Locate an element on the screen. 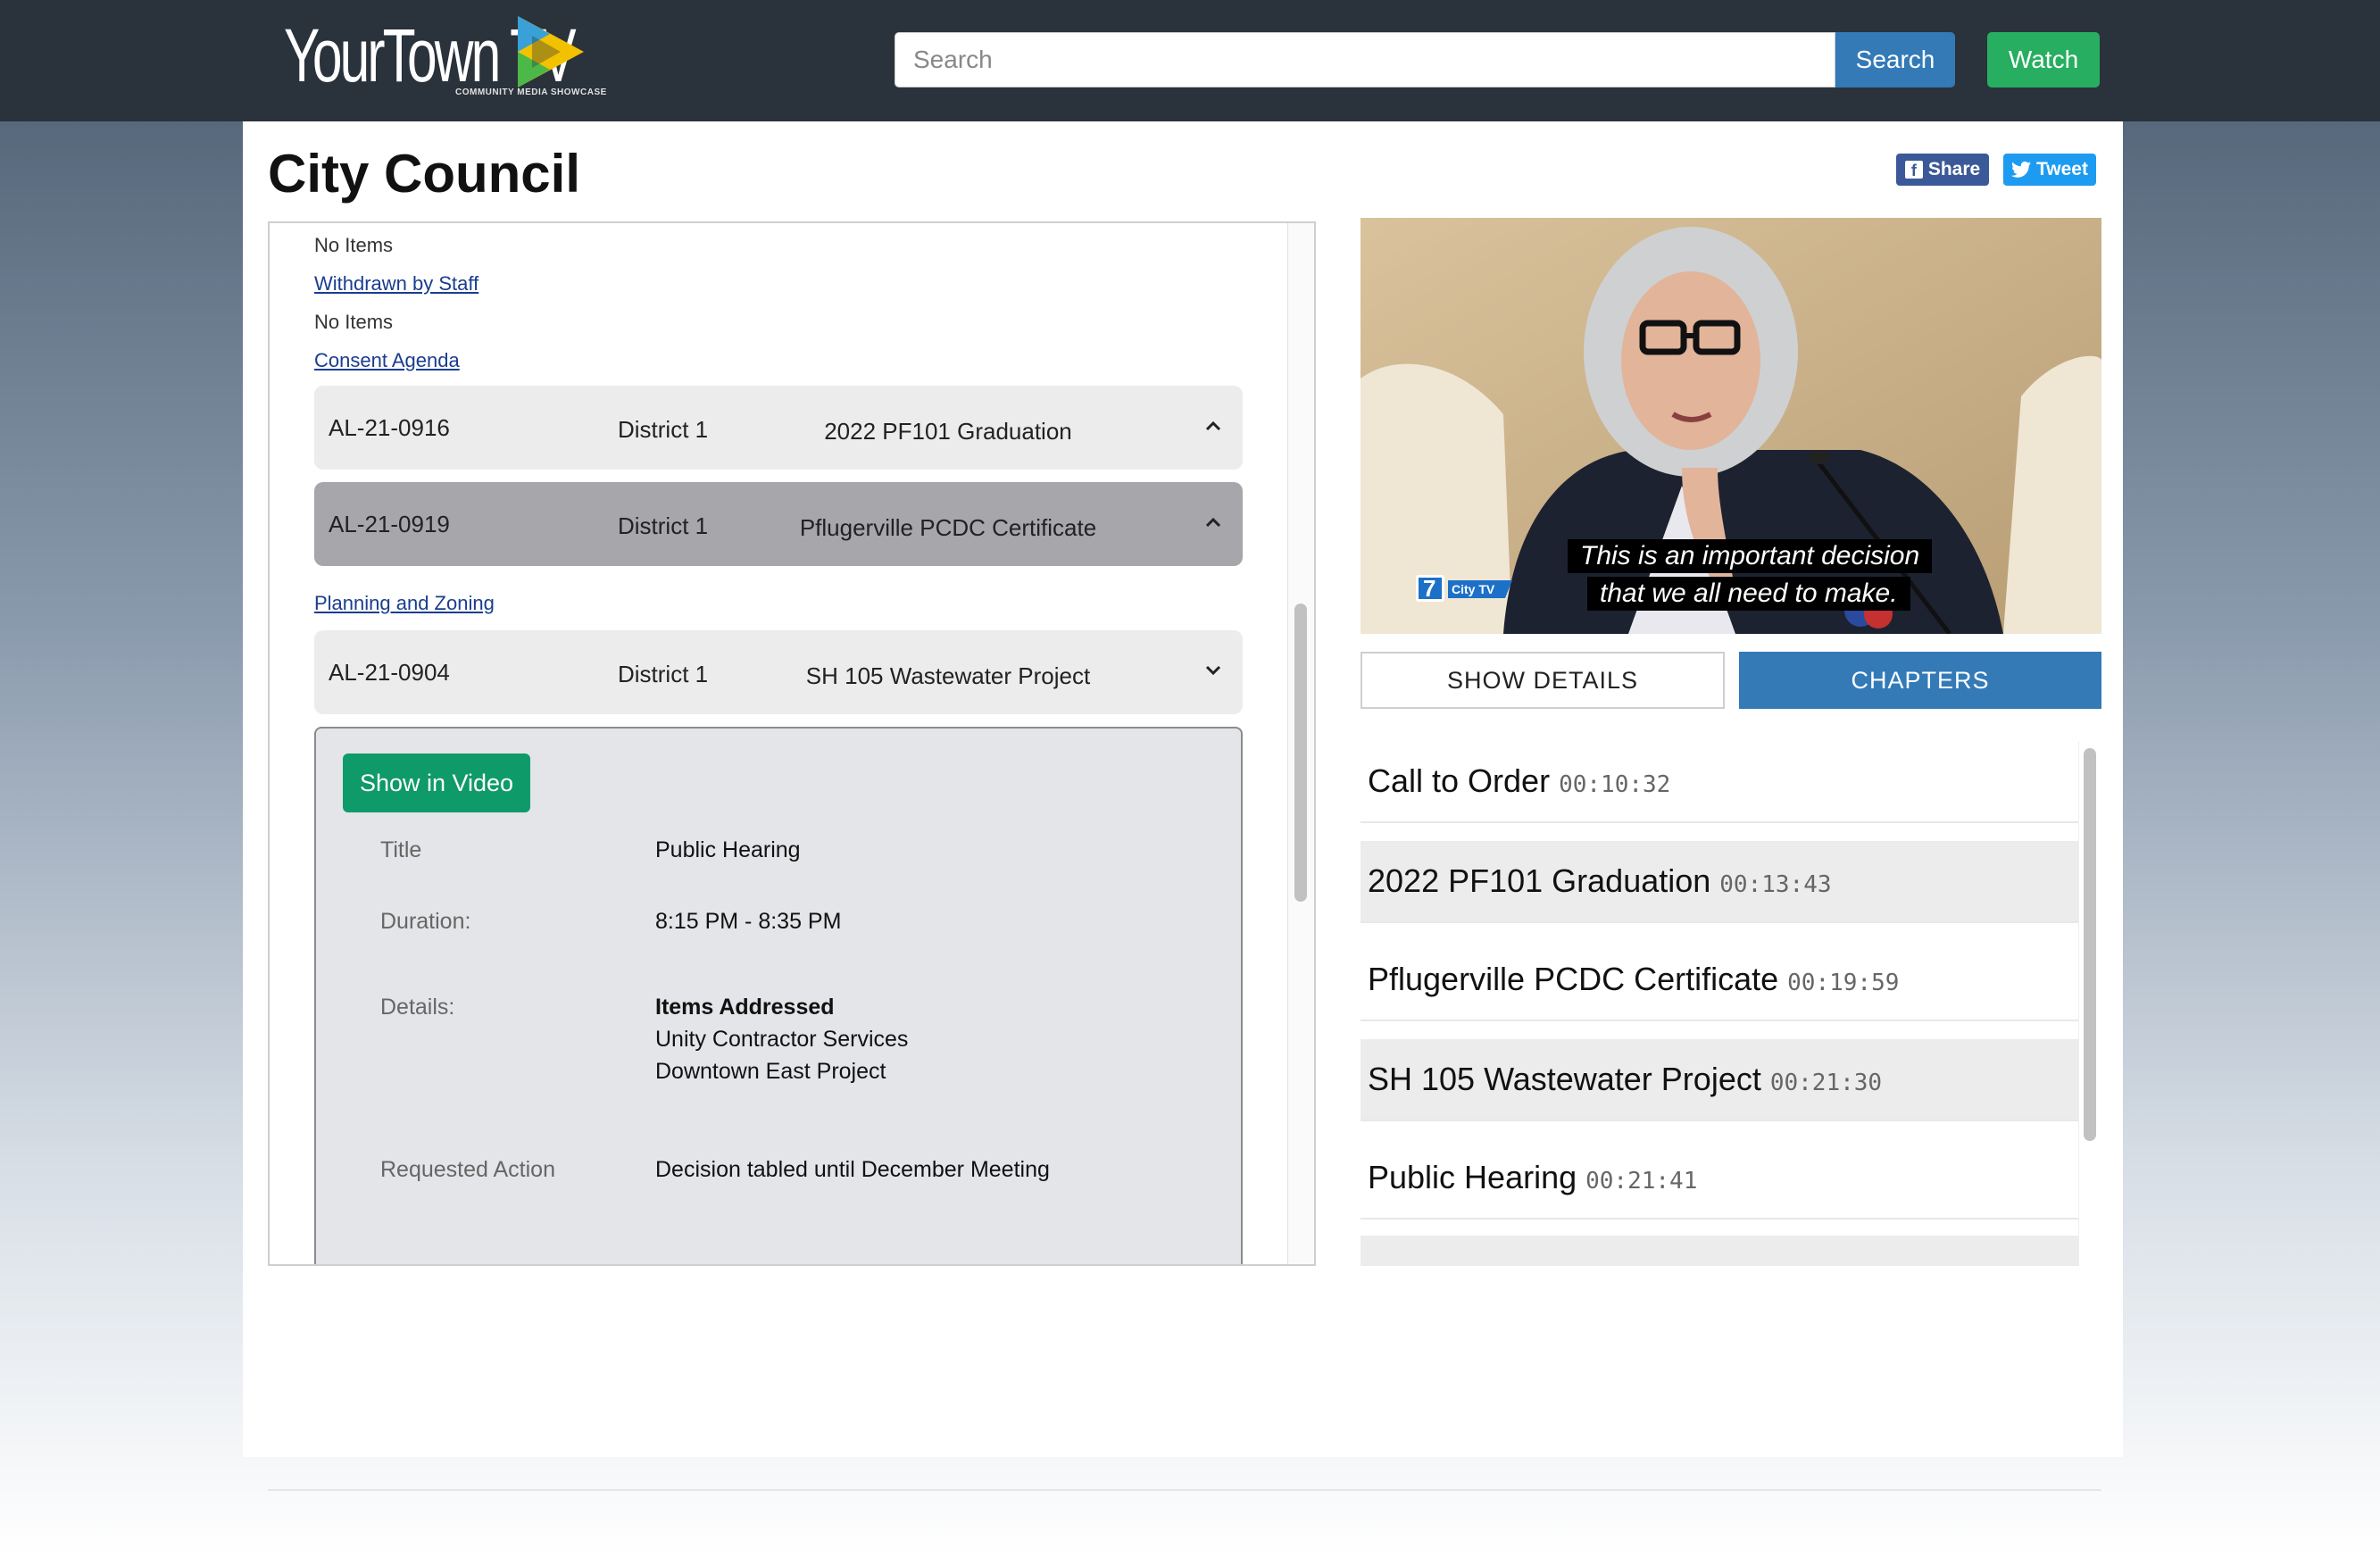 Image resolution: width=2380 pixels, height=1557 pixels. detail-action-value: Decision tabled until December Meeting is located at coordinates (852, 1169).